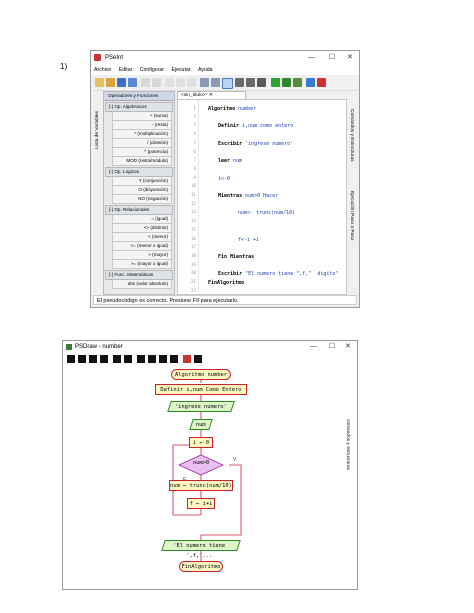 Image resolution: width=474 pixels, height=613 pixels. I want to click on paste-icon, so click(191, 82).